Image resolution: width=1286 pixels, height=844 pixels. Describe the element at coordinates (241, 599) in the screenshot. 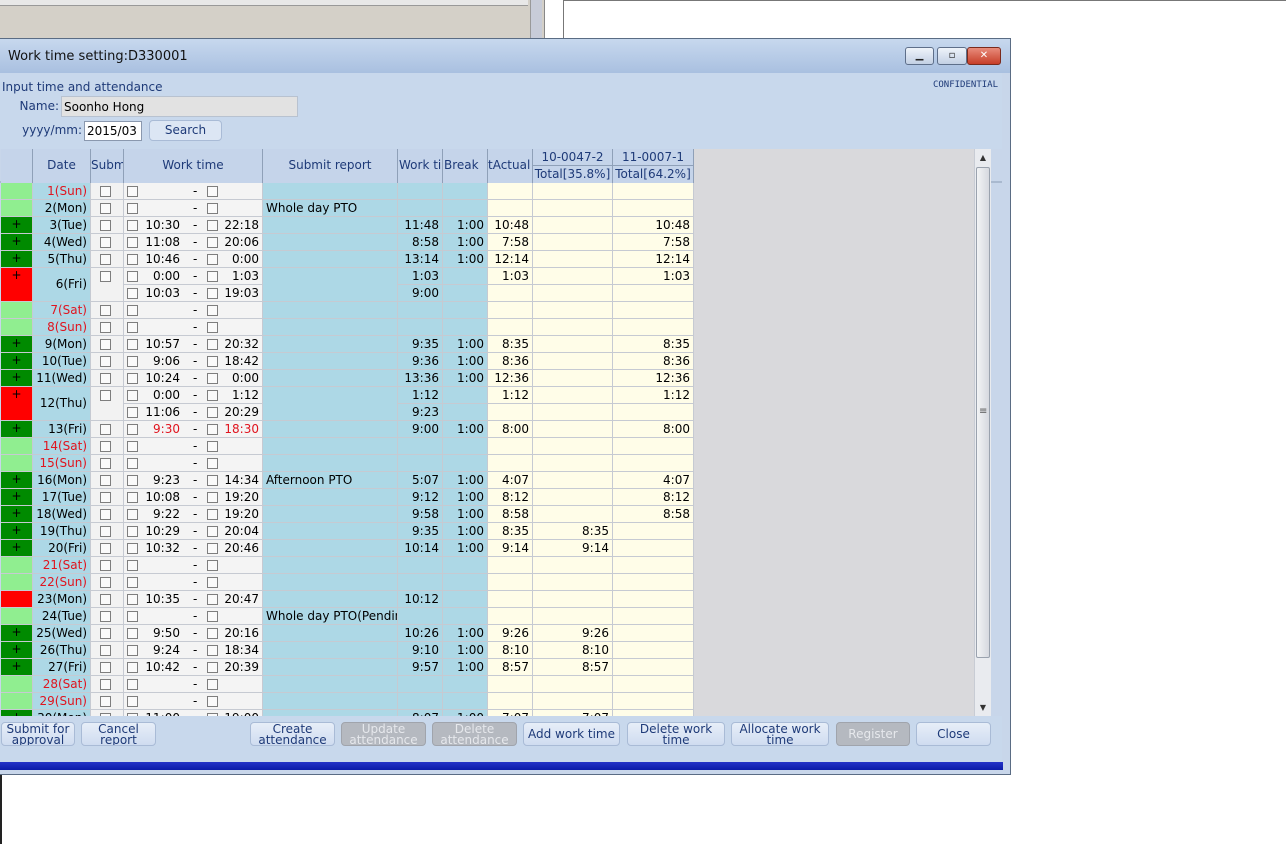

I see `end-time: 20:47` at that location.